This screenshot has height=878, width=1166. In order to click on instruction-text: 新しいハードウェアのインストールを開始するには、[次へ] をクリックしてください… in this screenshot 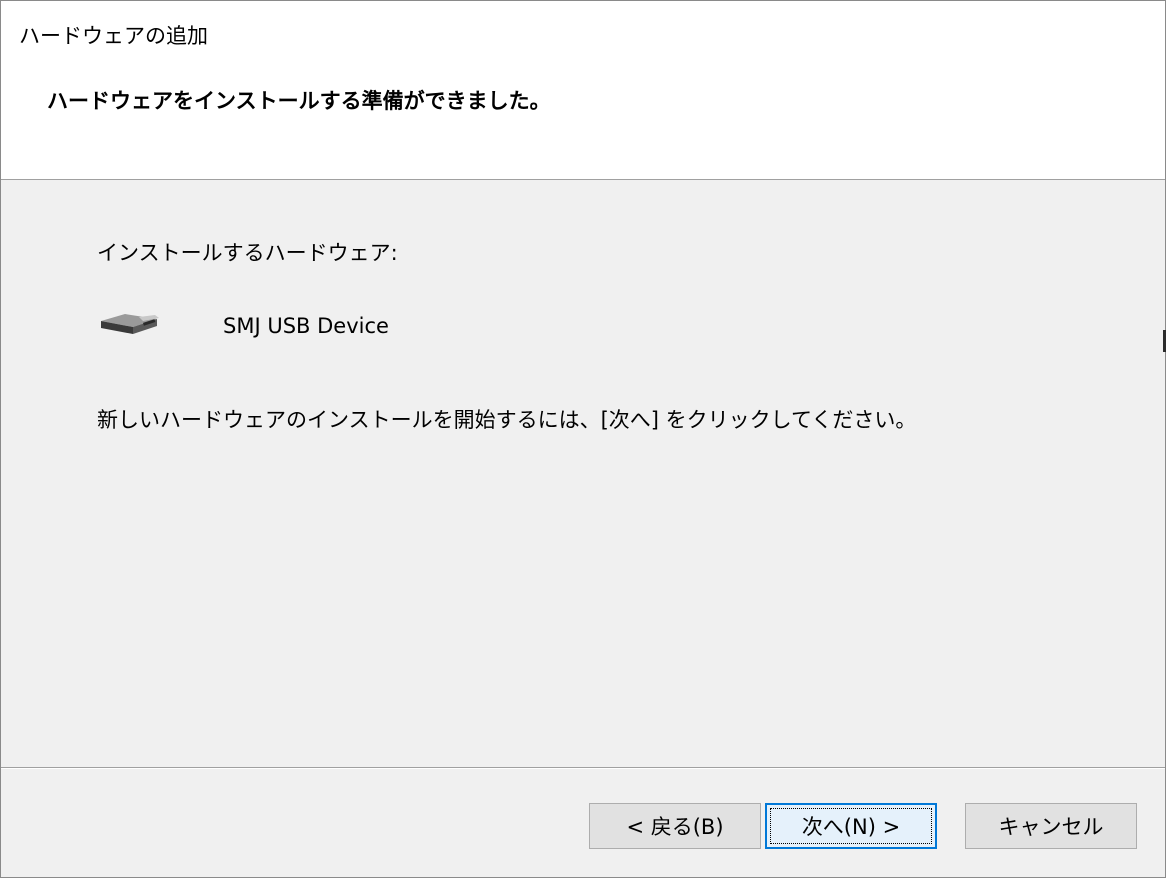, I will do `click(507, 420)`.